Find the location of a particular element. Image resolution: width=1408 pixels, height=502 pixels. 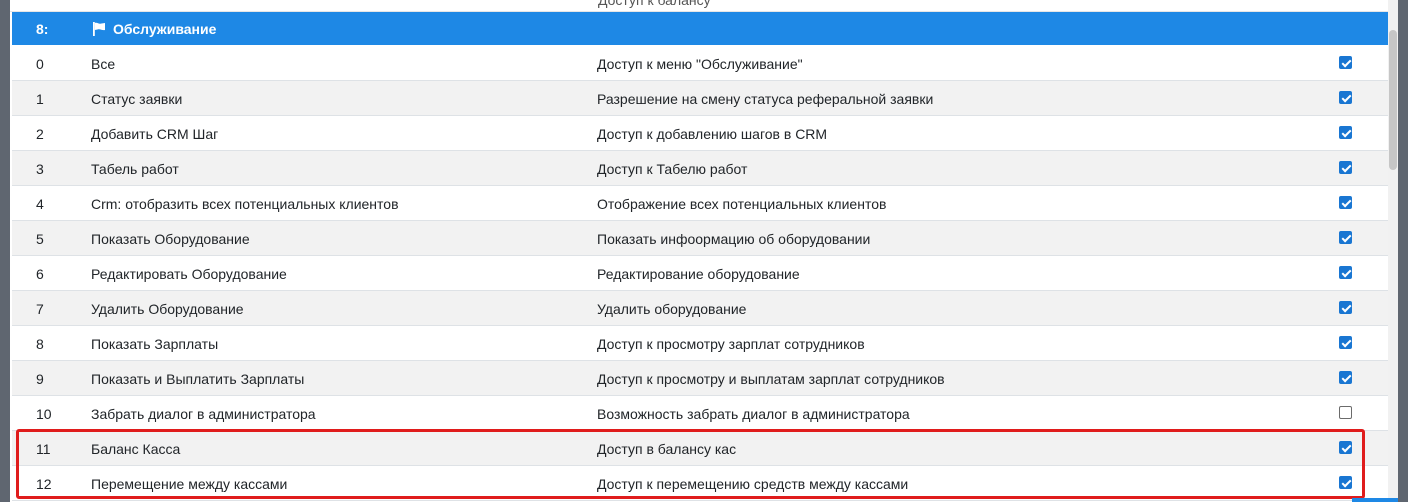

group-title: Обслуживание is located at coordinates (165, 29).